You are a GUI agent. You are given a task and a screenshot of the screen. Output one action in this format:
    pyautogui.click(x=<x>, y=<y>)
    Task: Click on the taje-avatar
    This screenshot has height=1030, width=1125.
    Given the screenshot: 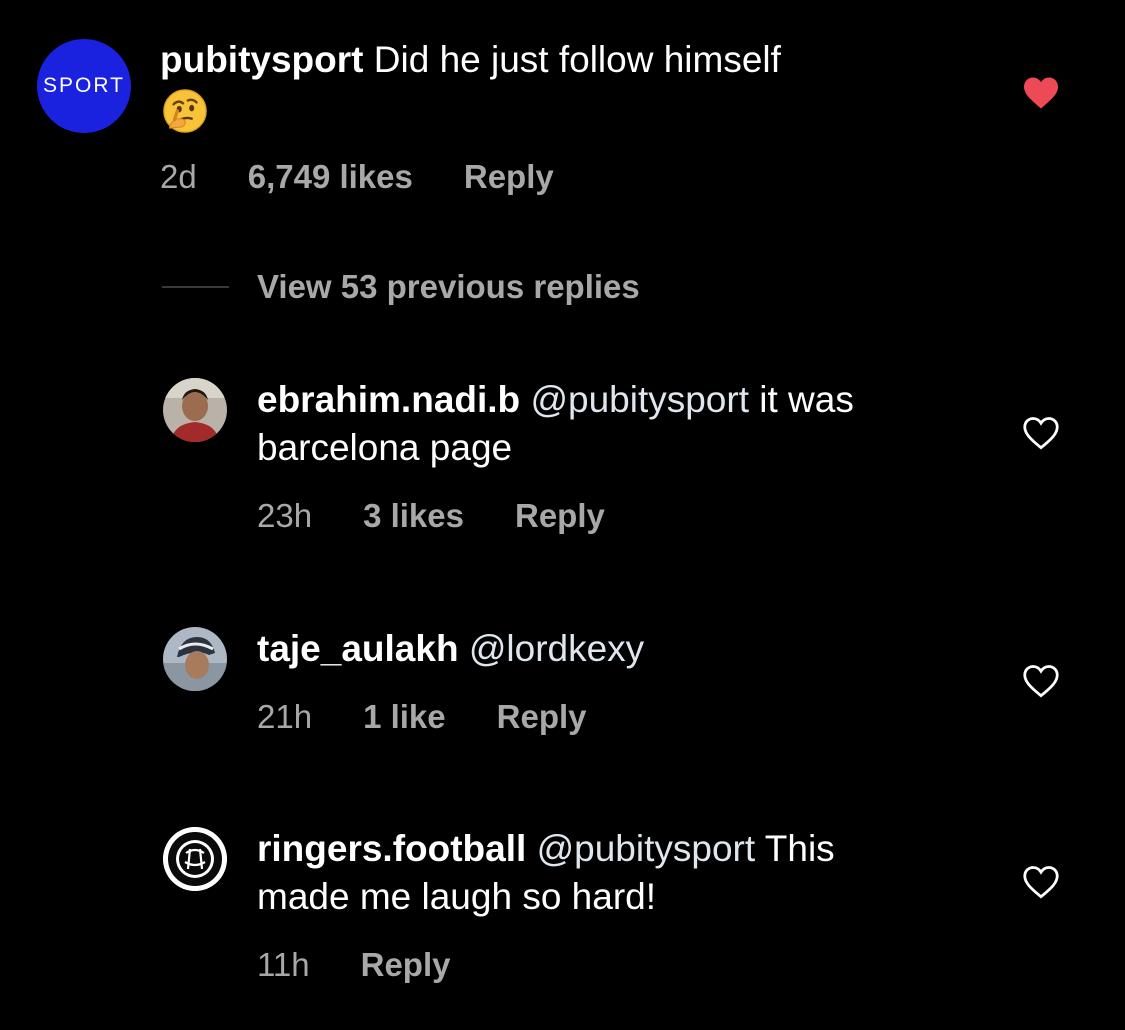 What is the action you would take?
    pyautogui.click(x=195, y=659)
    